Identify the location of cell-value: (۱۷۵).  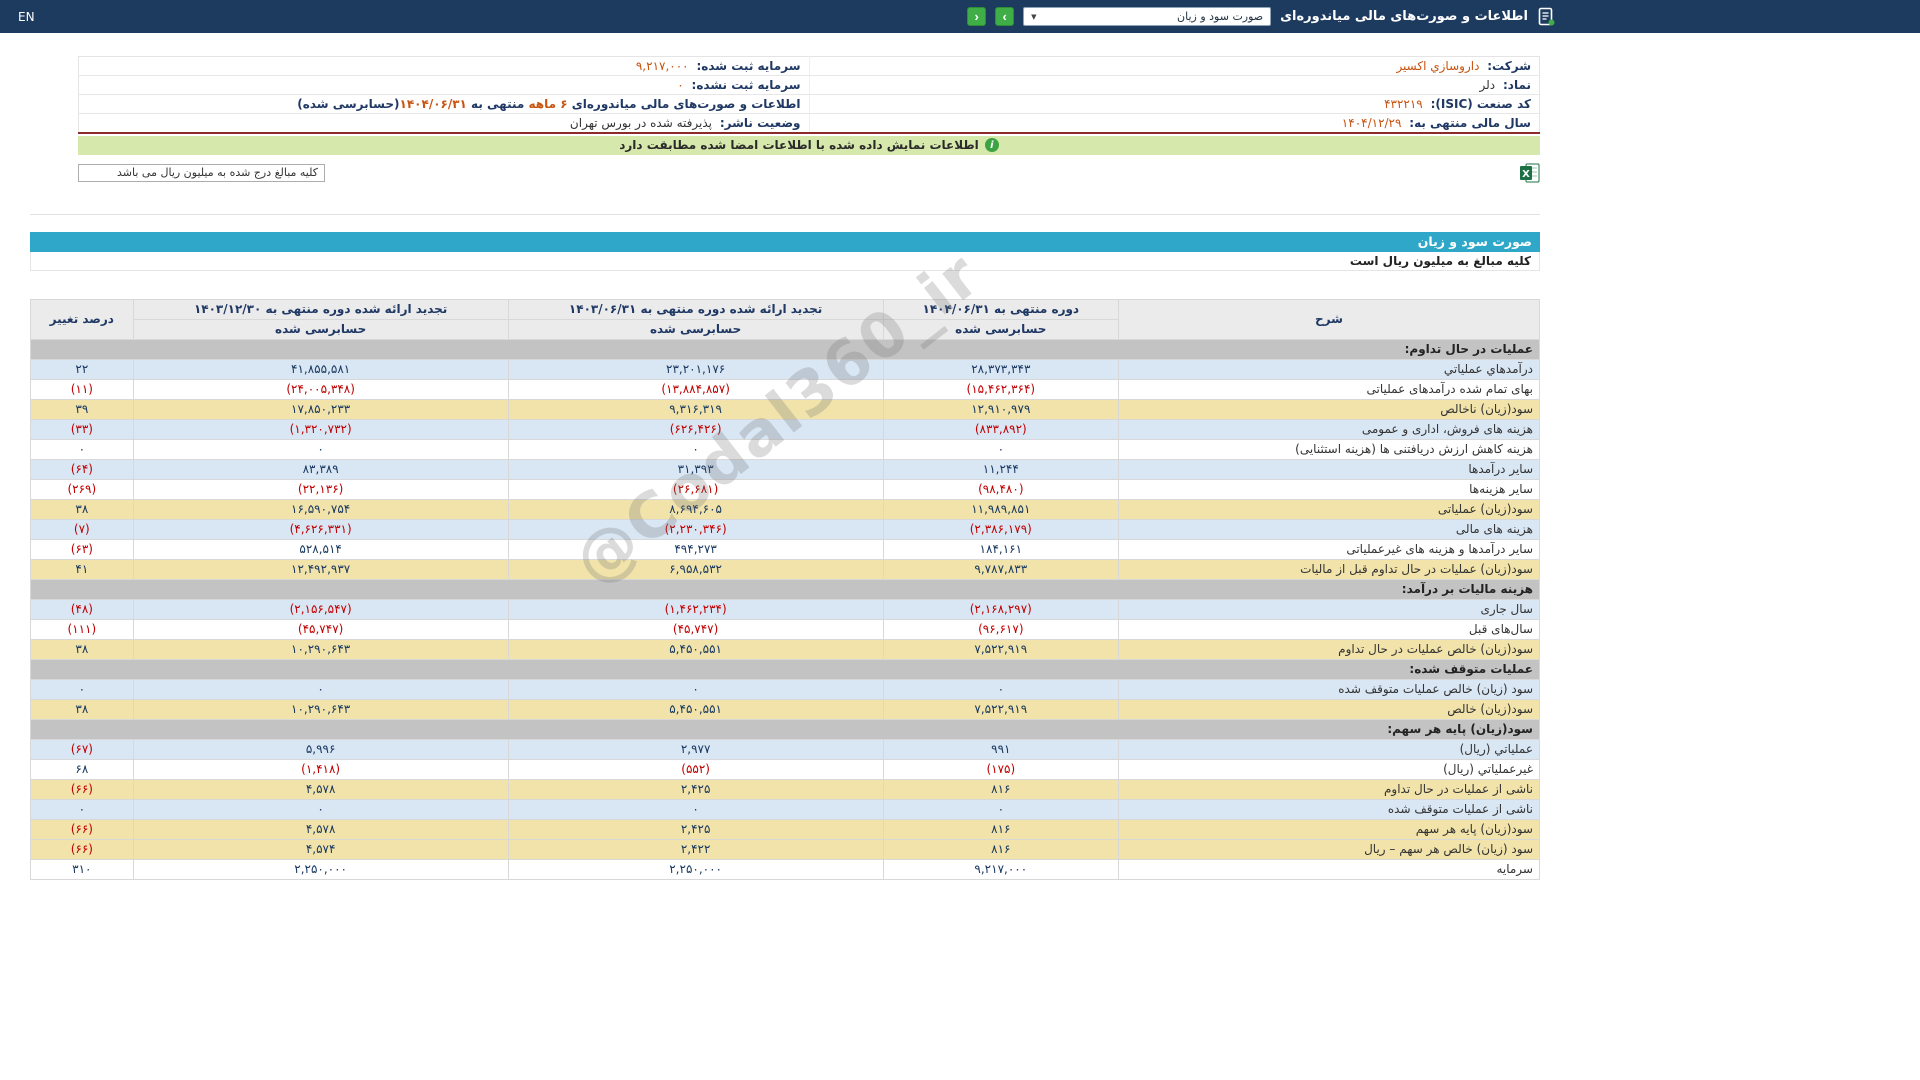
(1001, 769).